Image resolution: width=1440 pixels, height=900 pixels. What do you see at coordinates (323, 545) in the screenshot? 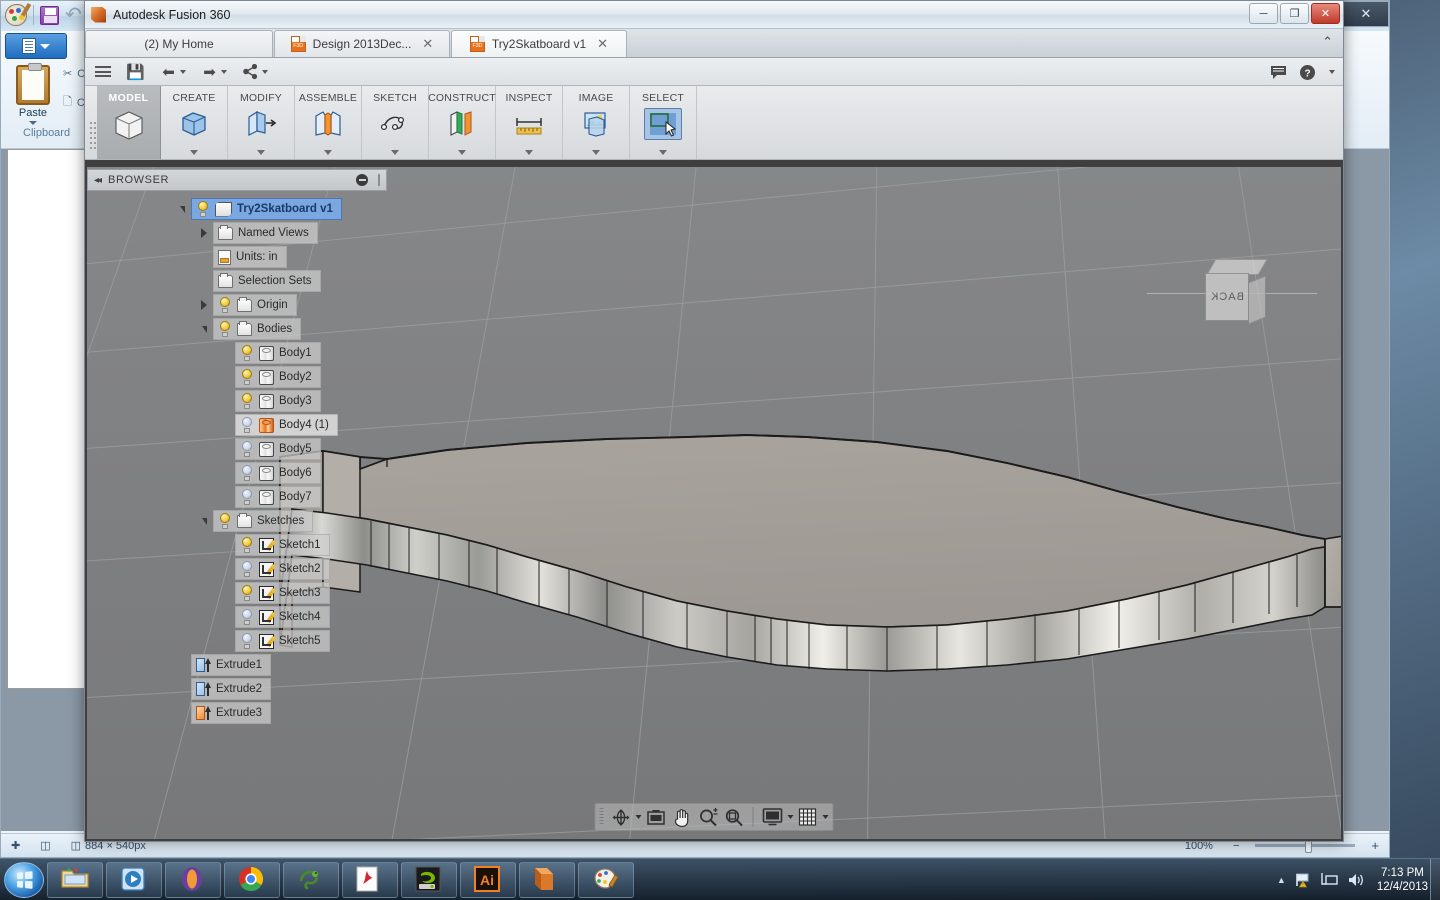
I see `tree-row: Sketch1` at bounding box center [323, 545].